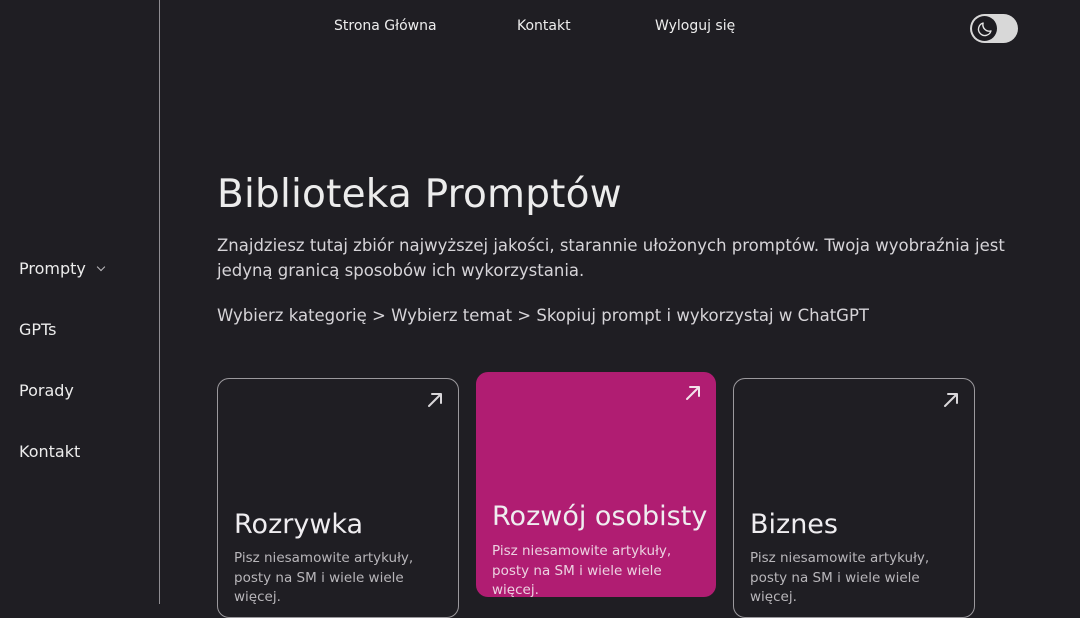 The width and height of the screenshot is (1080, 618). What do you see at coordinates (52, 268) in the screenshot?
I see `sidebar-item-label: Prompty` at bounding box center [52, 268].